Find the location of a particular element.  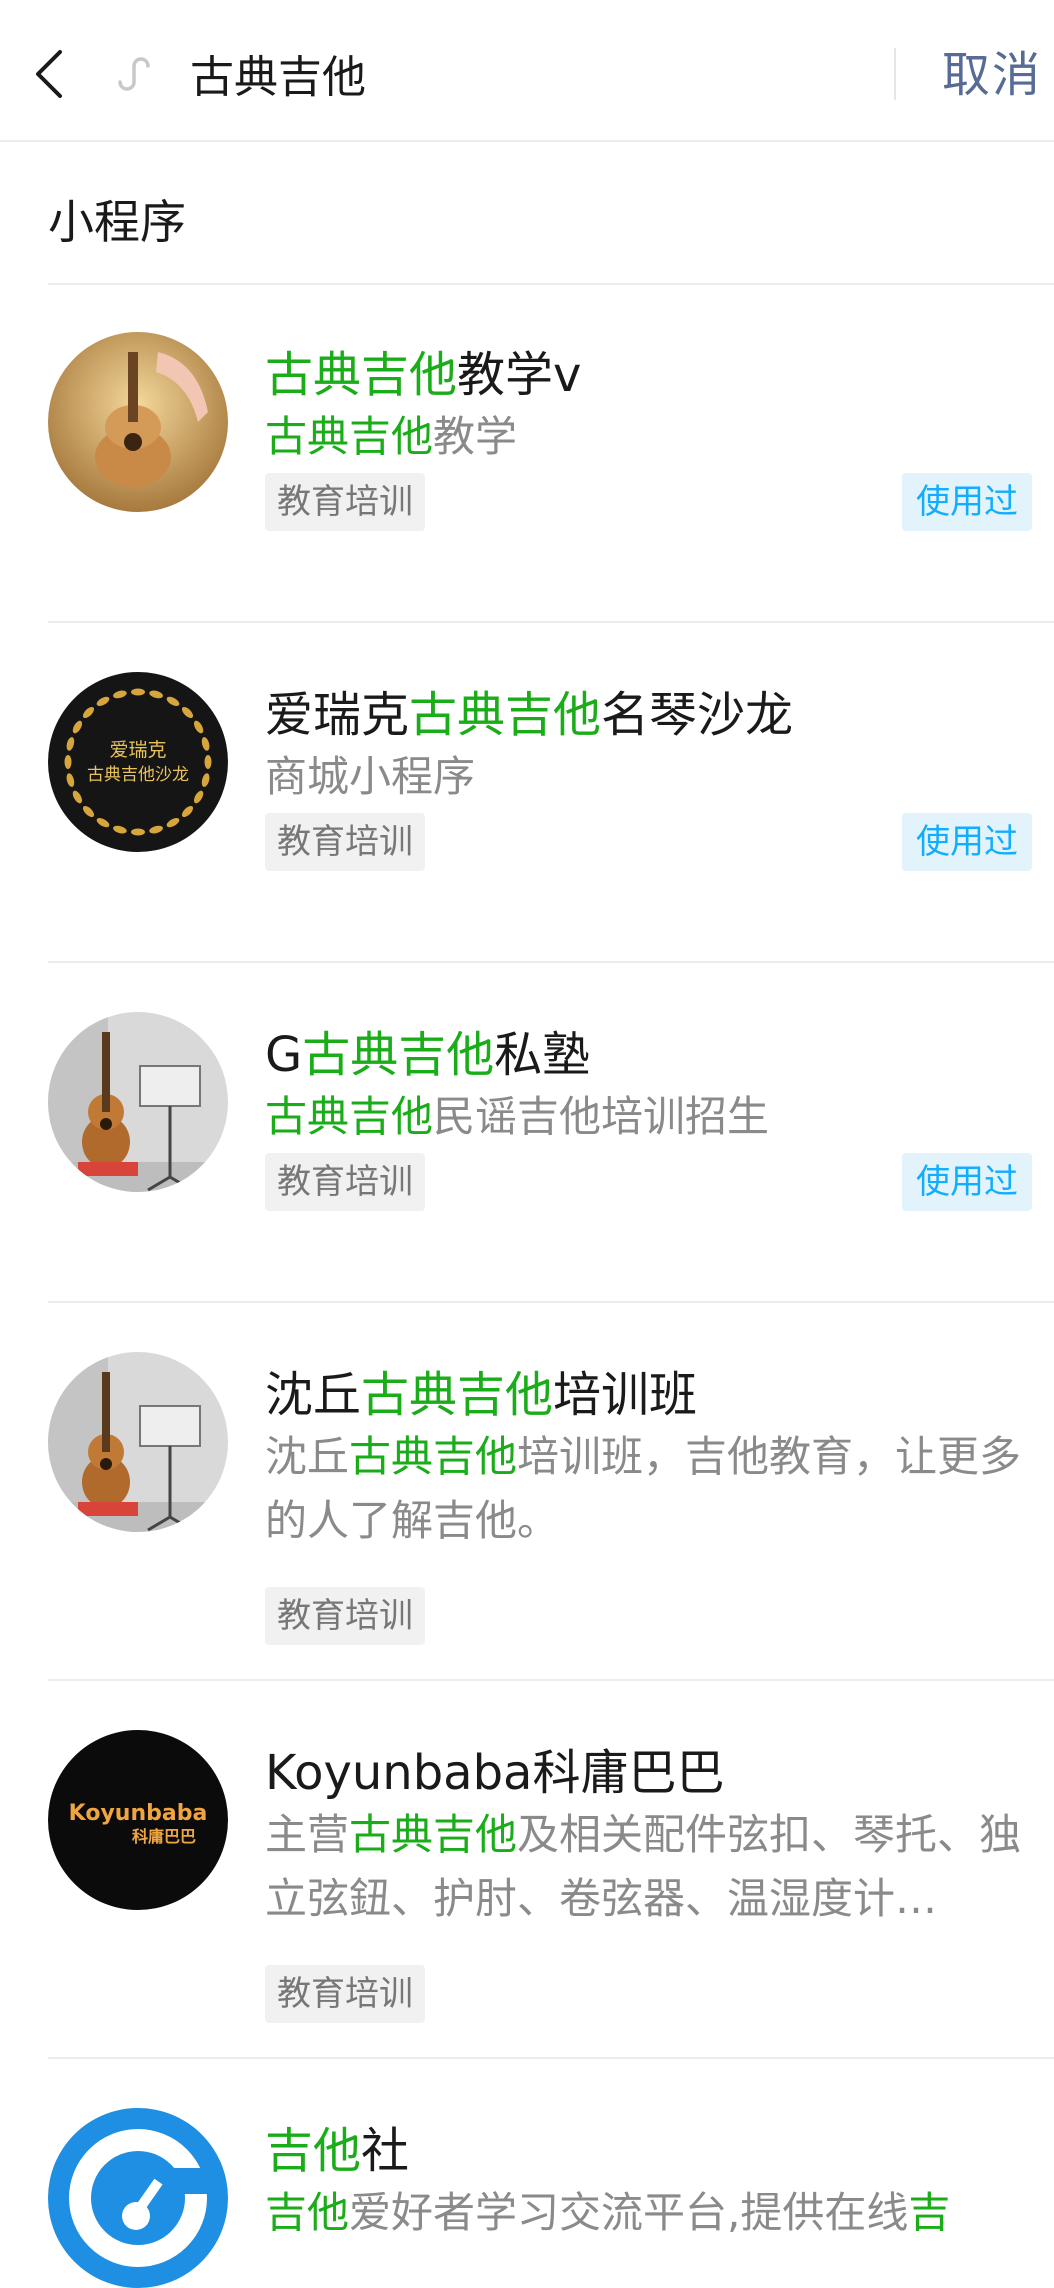

search-bar: 取消 is located at coordinates (527, 71).